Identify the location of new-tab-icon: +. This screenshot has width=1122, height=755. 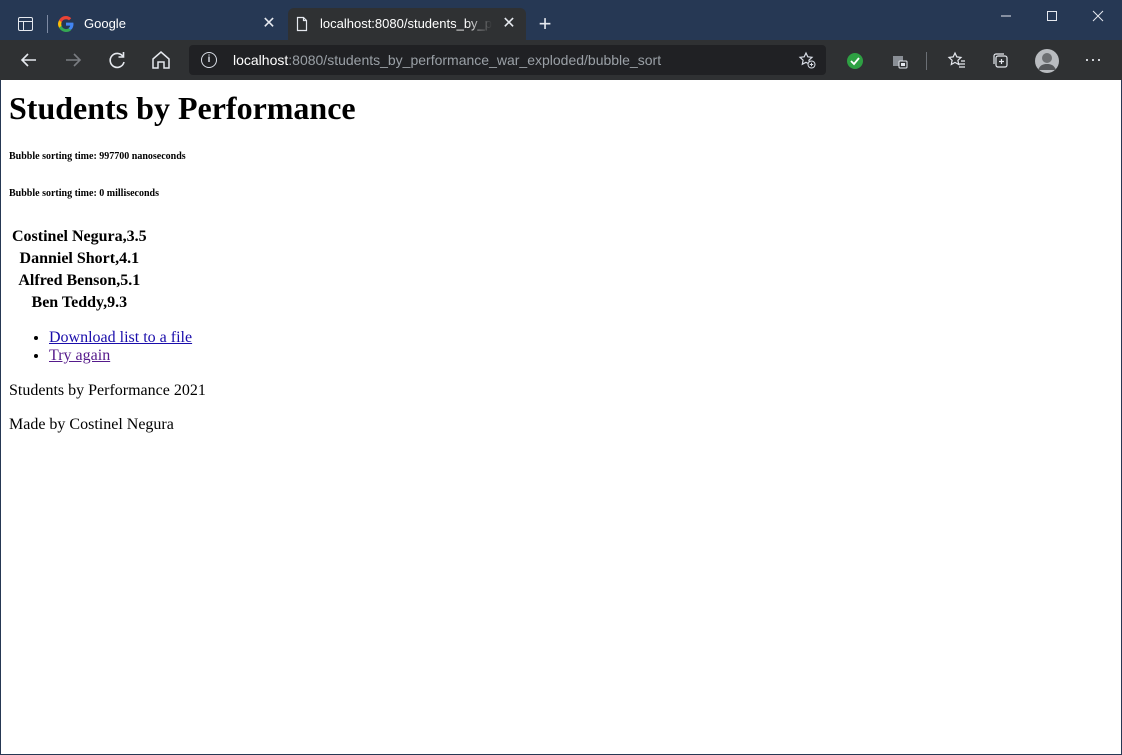
(545, 24).